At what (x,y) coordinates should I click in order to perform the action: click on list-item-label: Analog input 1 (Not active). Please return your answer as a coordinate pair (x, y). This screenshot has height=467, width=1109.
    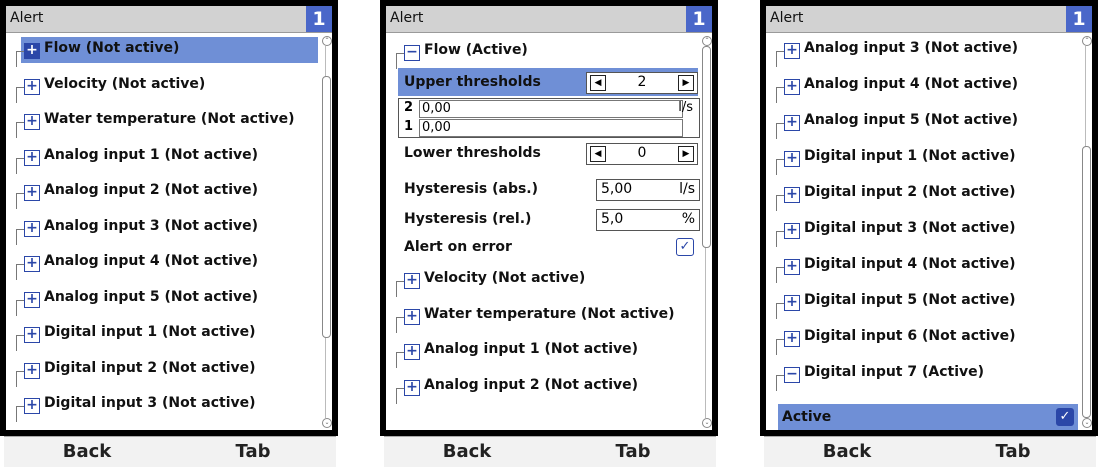
    Looking at the image, I should click on (151, 154).